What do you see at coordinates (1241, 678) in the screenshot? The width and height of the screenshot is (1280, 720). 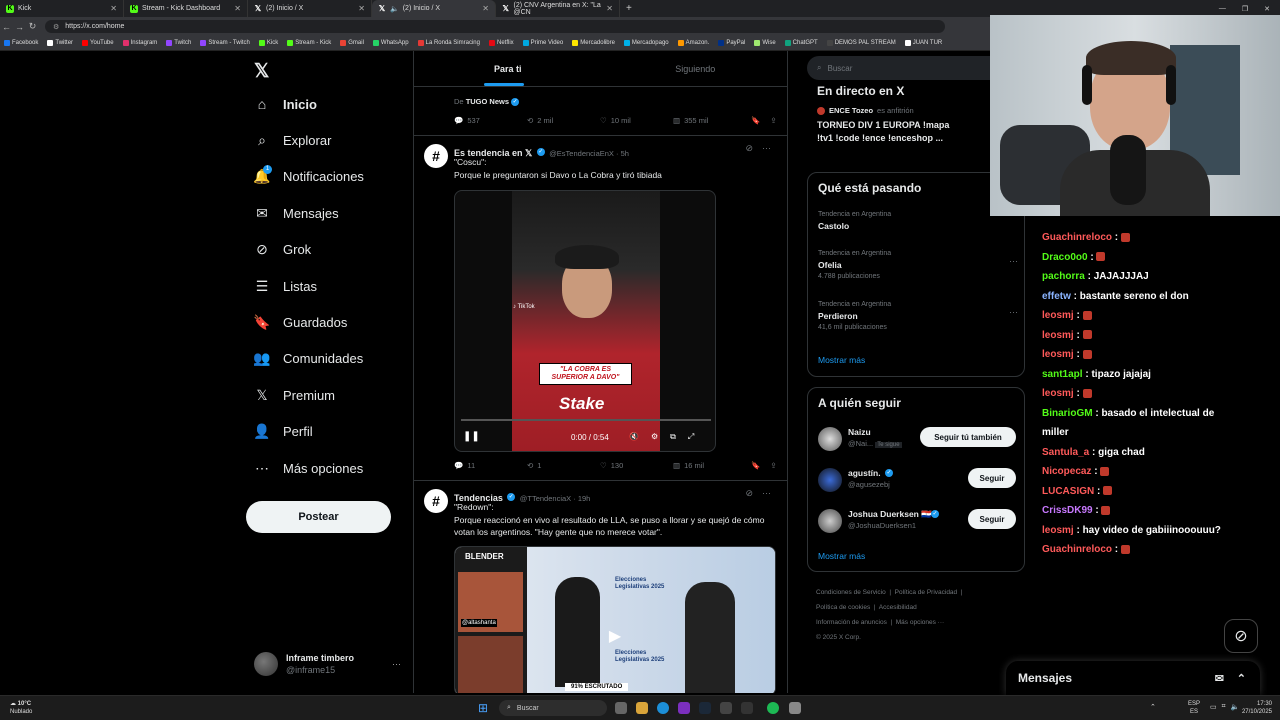 I see `expand-icon: ⌃` at bounding box center [1241, 678].